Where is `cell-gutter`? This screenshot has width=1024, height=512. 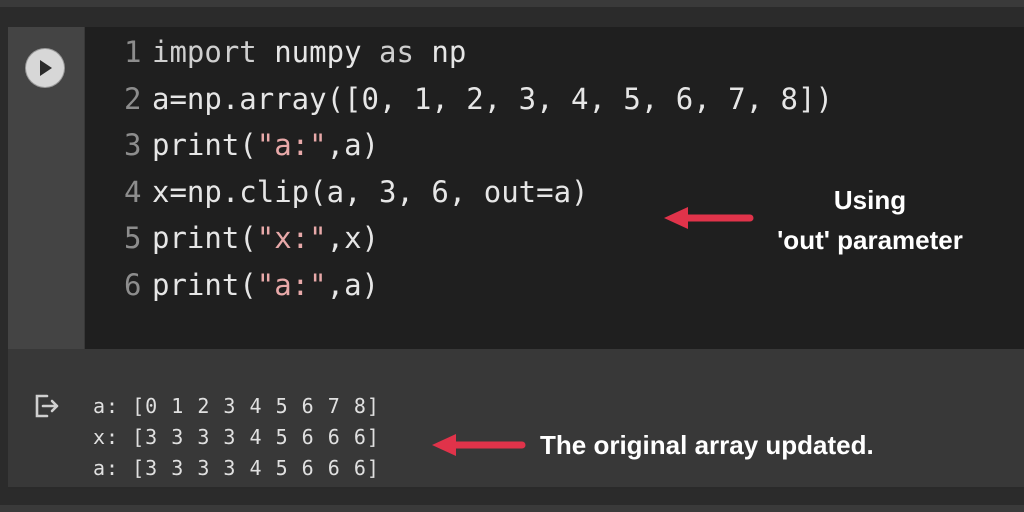
cell-gutter is located at coordinates (46, 188).